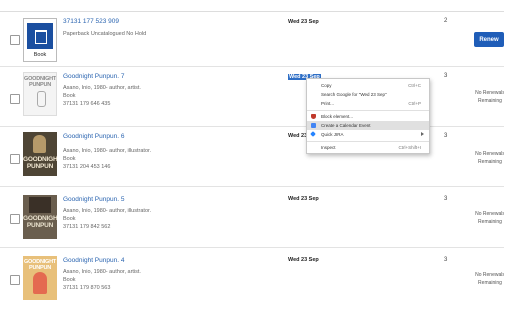 The image size is (512, 320). Describe the element at coordinates (313, 125) in the screenshot. I see `calendar-icon` at that location.